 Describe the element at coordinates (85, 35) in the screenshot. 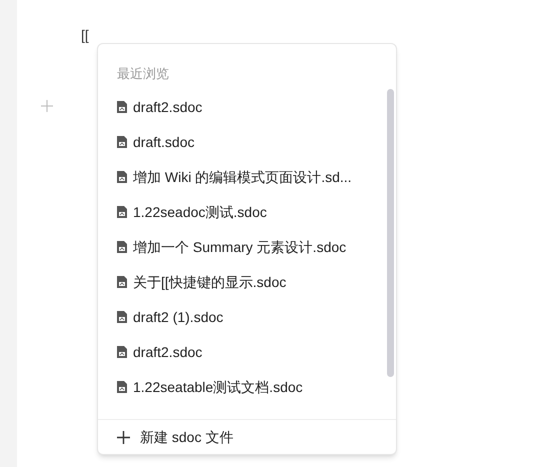

I see `editor-text: [[` at that location.